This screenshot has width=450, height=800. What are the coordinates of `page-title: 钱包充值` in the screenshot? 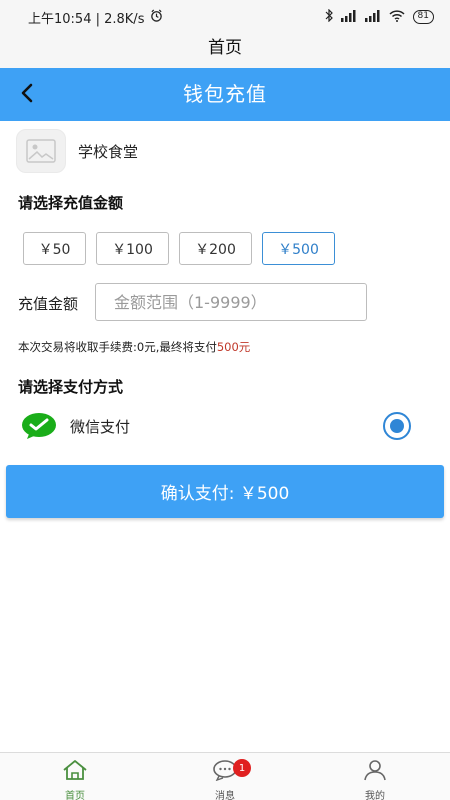 It's located at (225, 94).